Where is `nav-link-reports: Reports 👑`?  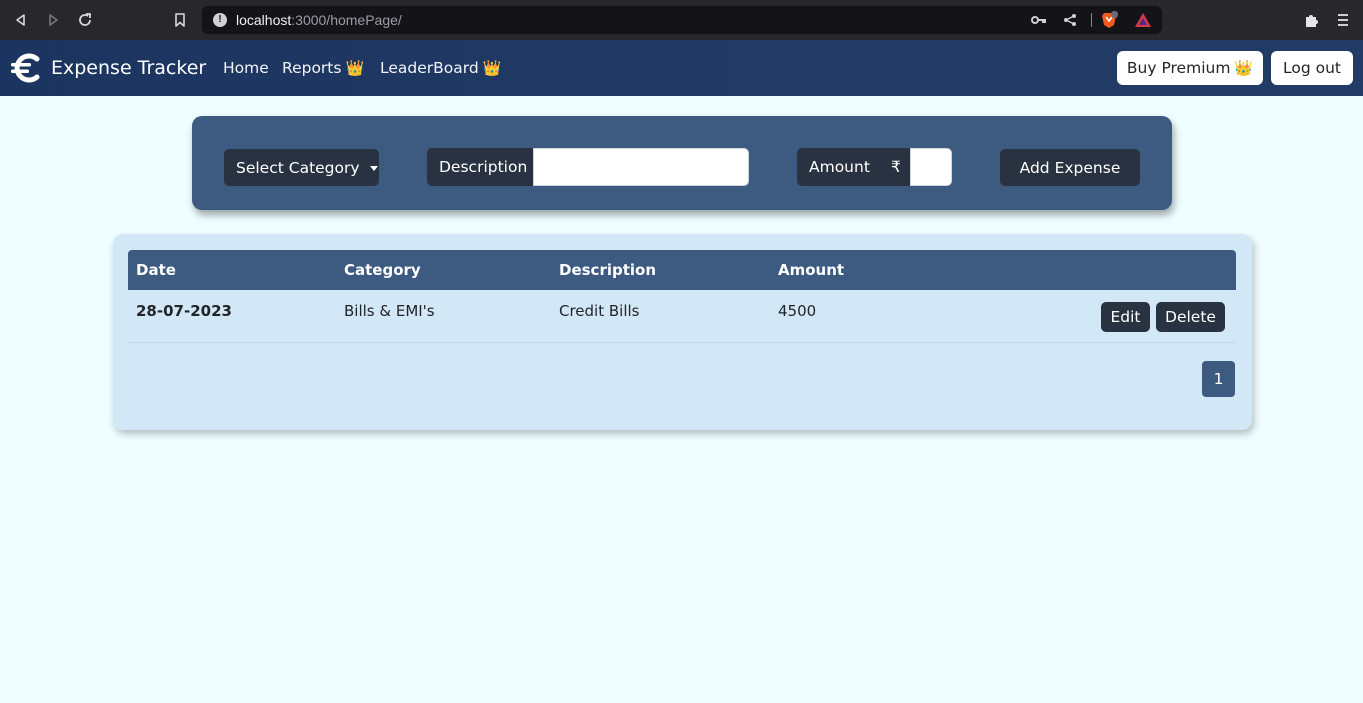
nav-link-reports: Reports 👑 is located at coordinates (323, 68).